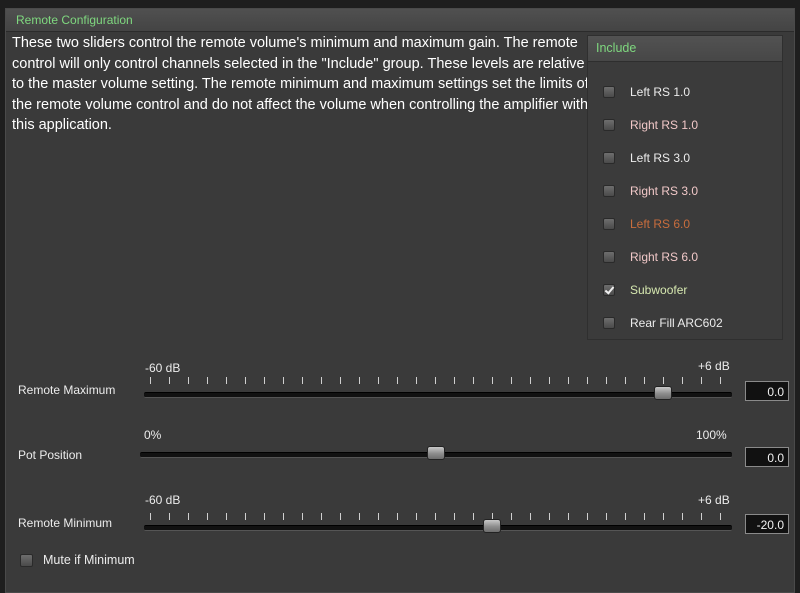  What do you see at coordinates (65, 523) in the screenshot?
I see `remote-minimum-label: Remote Minimum` at bounding box center [65, 523].